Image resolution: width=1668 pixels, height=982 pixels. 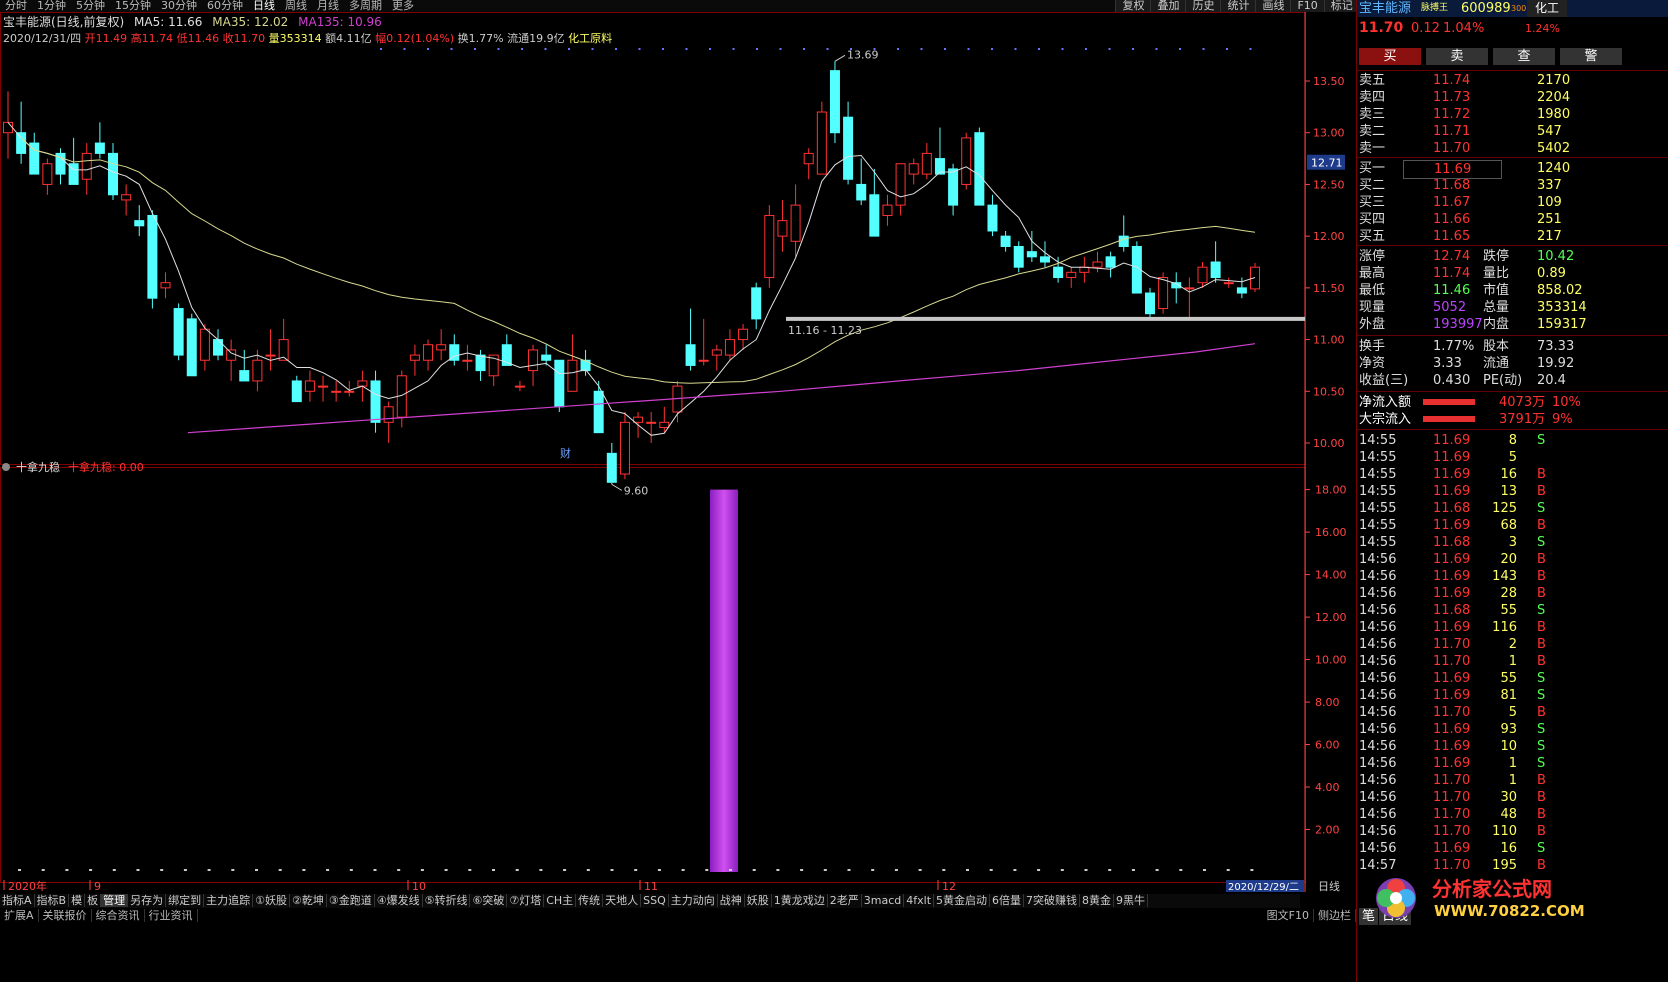 I want to click on ask-label: 卖一, so click(x=1372, y=148).